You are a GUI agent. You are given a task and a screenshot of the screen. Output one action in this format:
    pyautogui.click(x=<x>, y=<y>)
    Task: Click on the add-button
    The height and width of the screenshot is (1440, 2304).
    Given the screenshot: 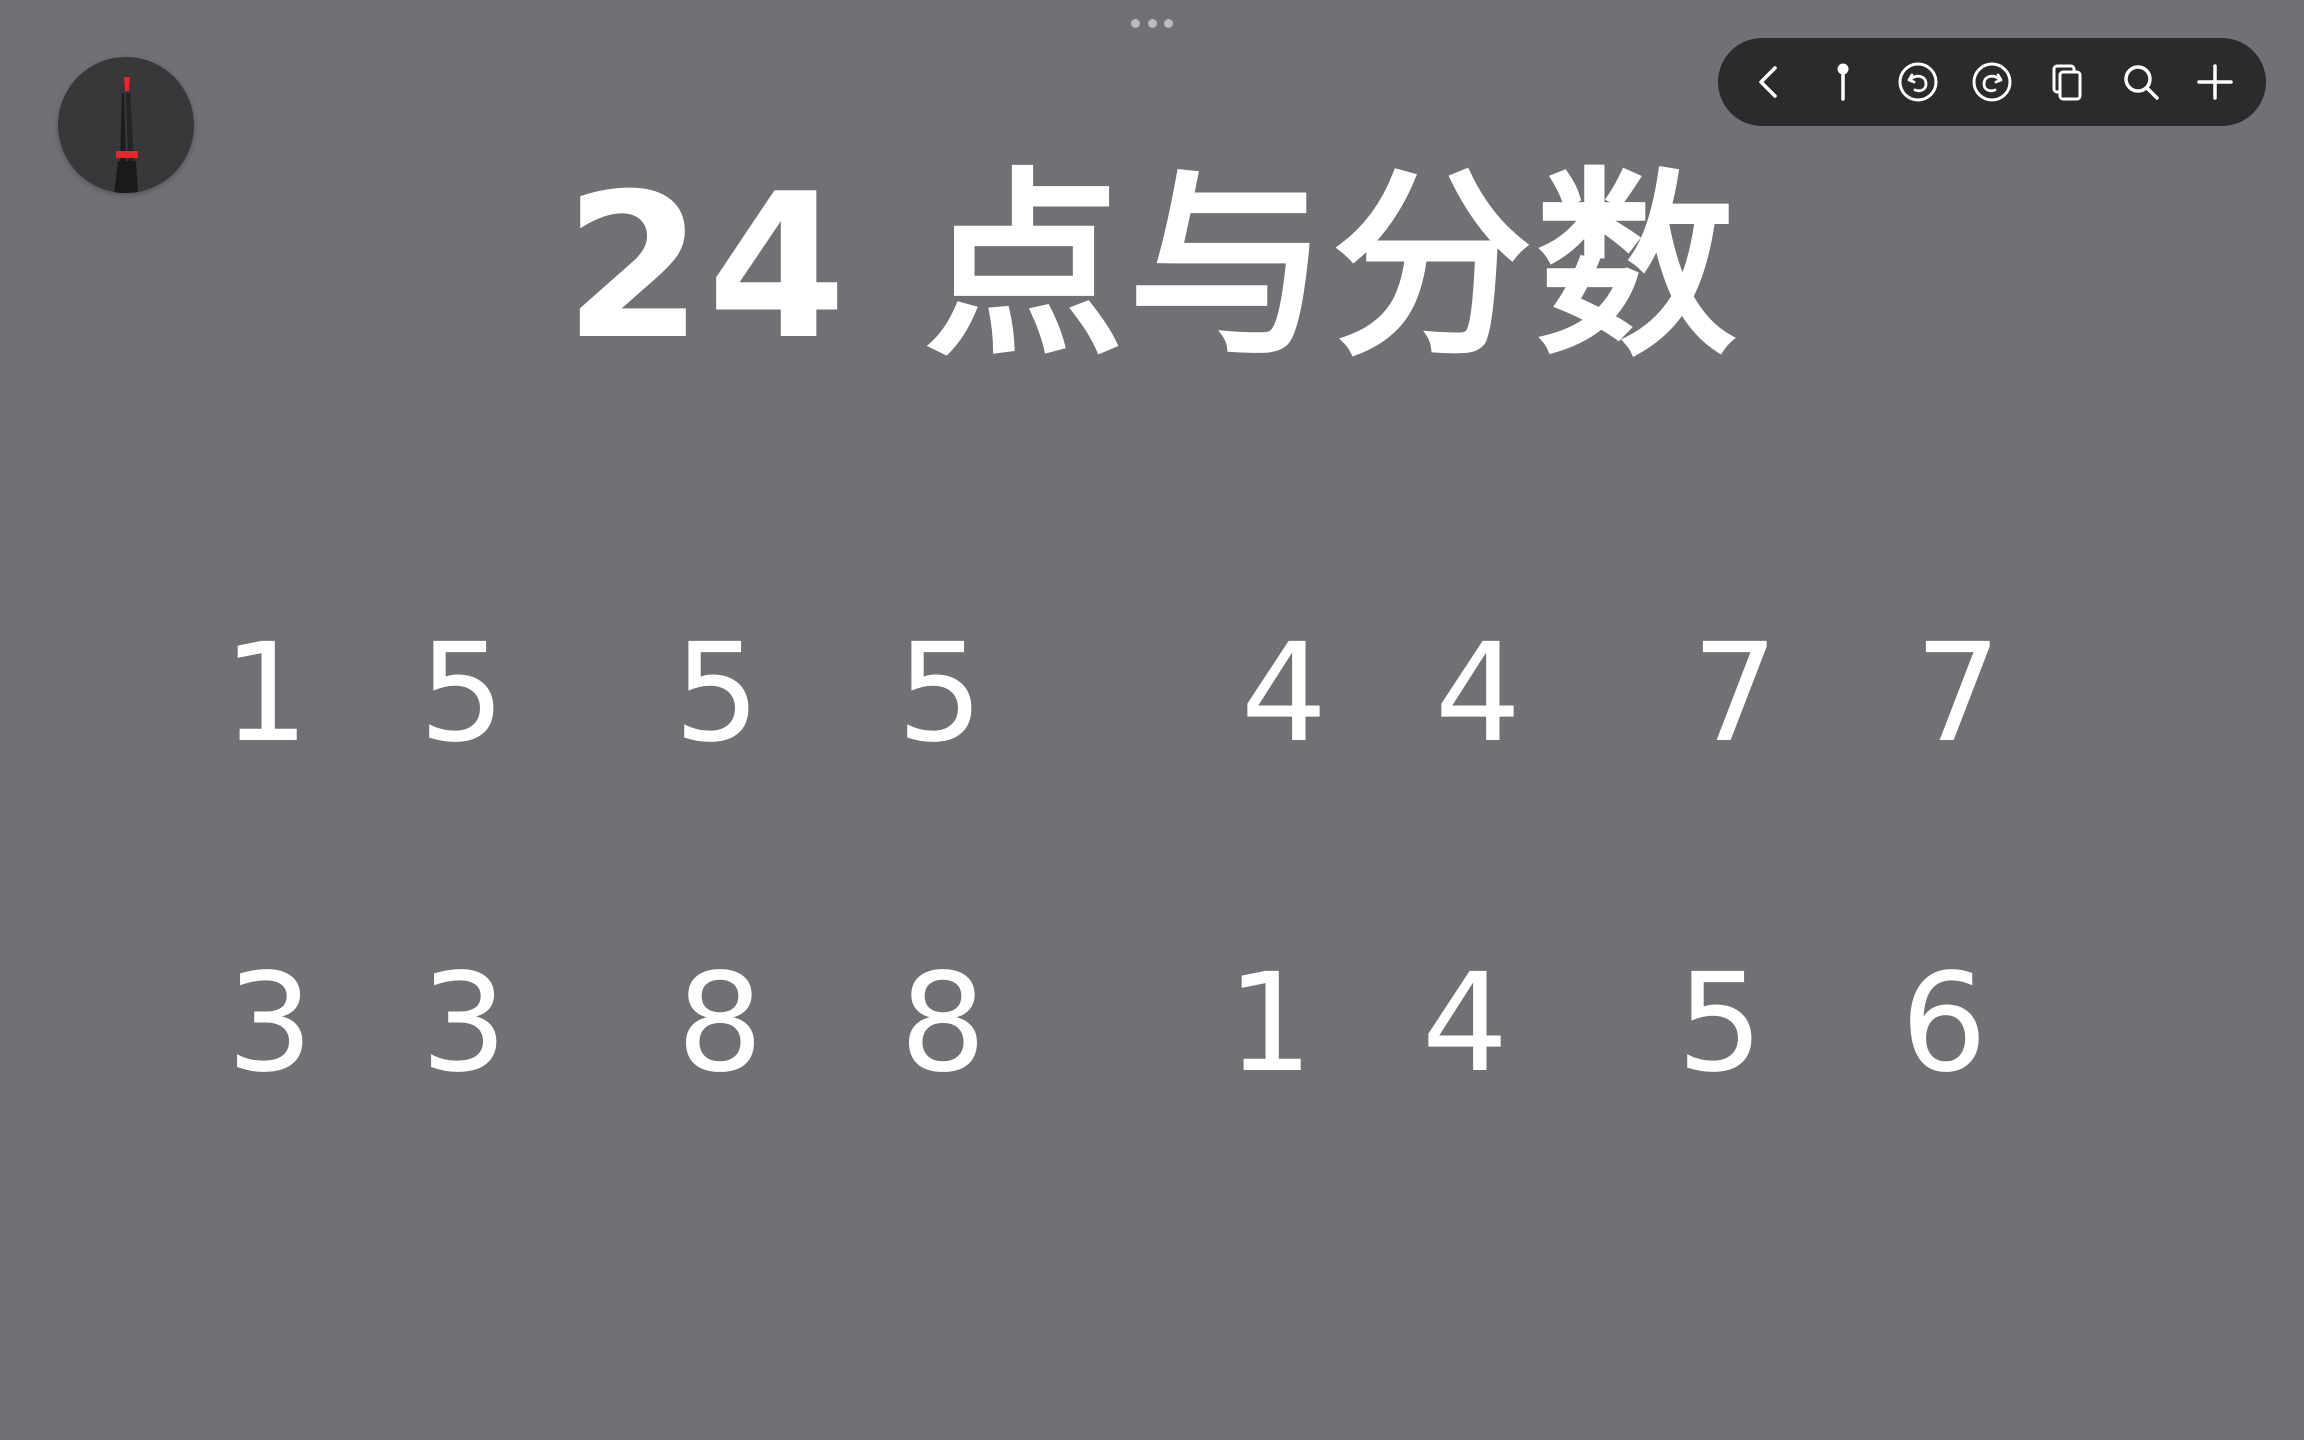 What is the action you would take?
    pyautogui.click(x=2215, y=82)
    